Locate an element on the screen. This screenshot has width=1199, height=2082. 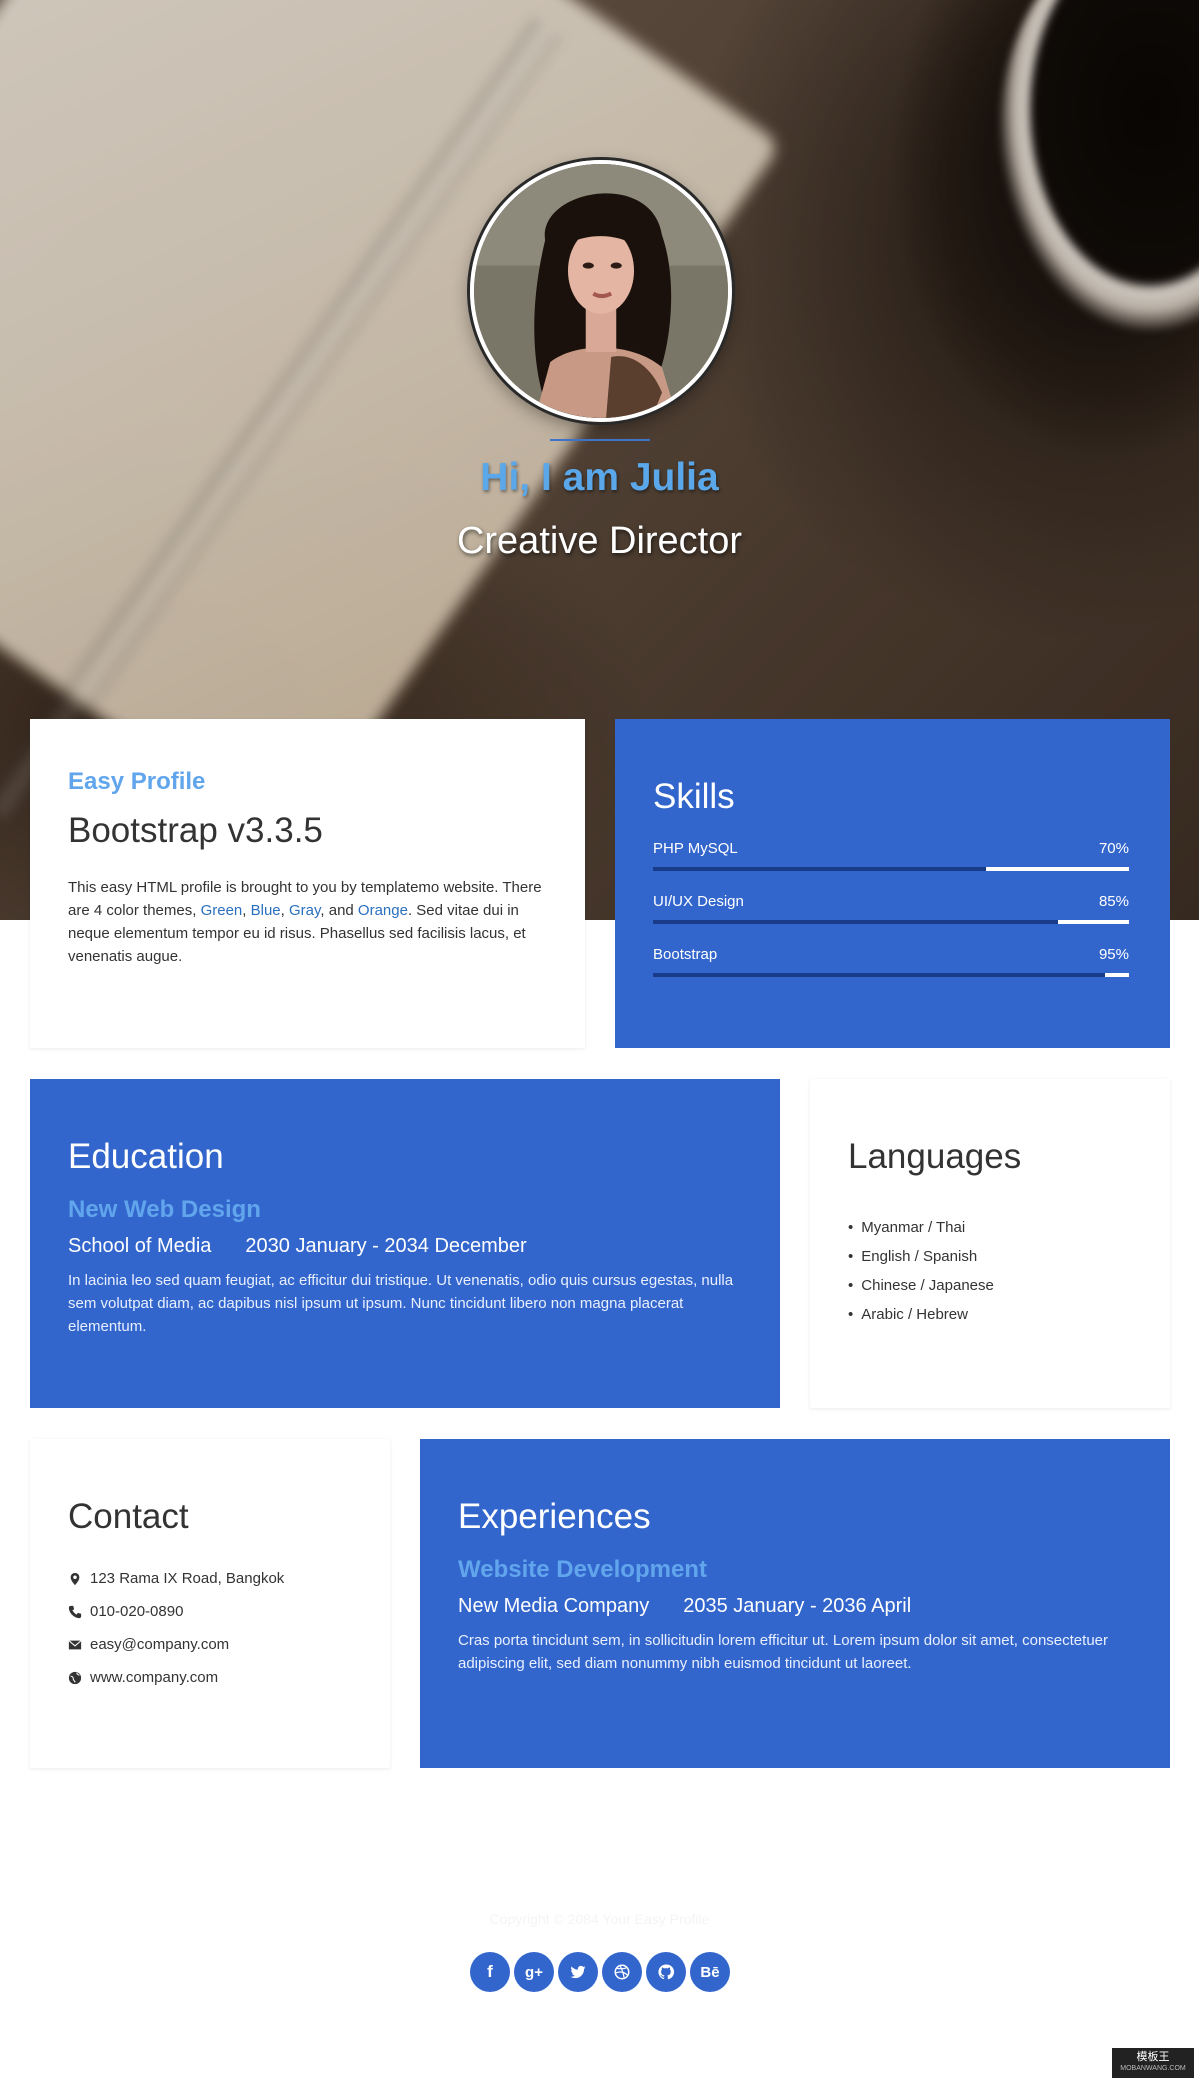
skill-name: Bootstrap is located at coordinates (685, 954).